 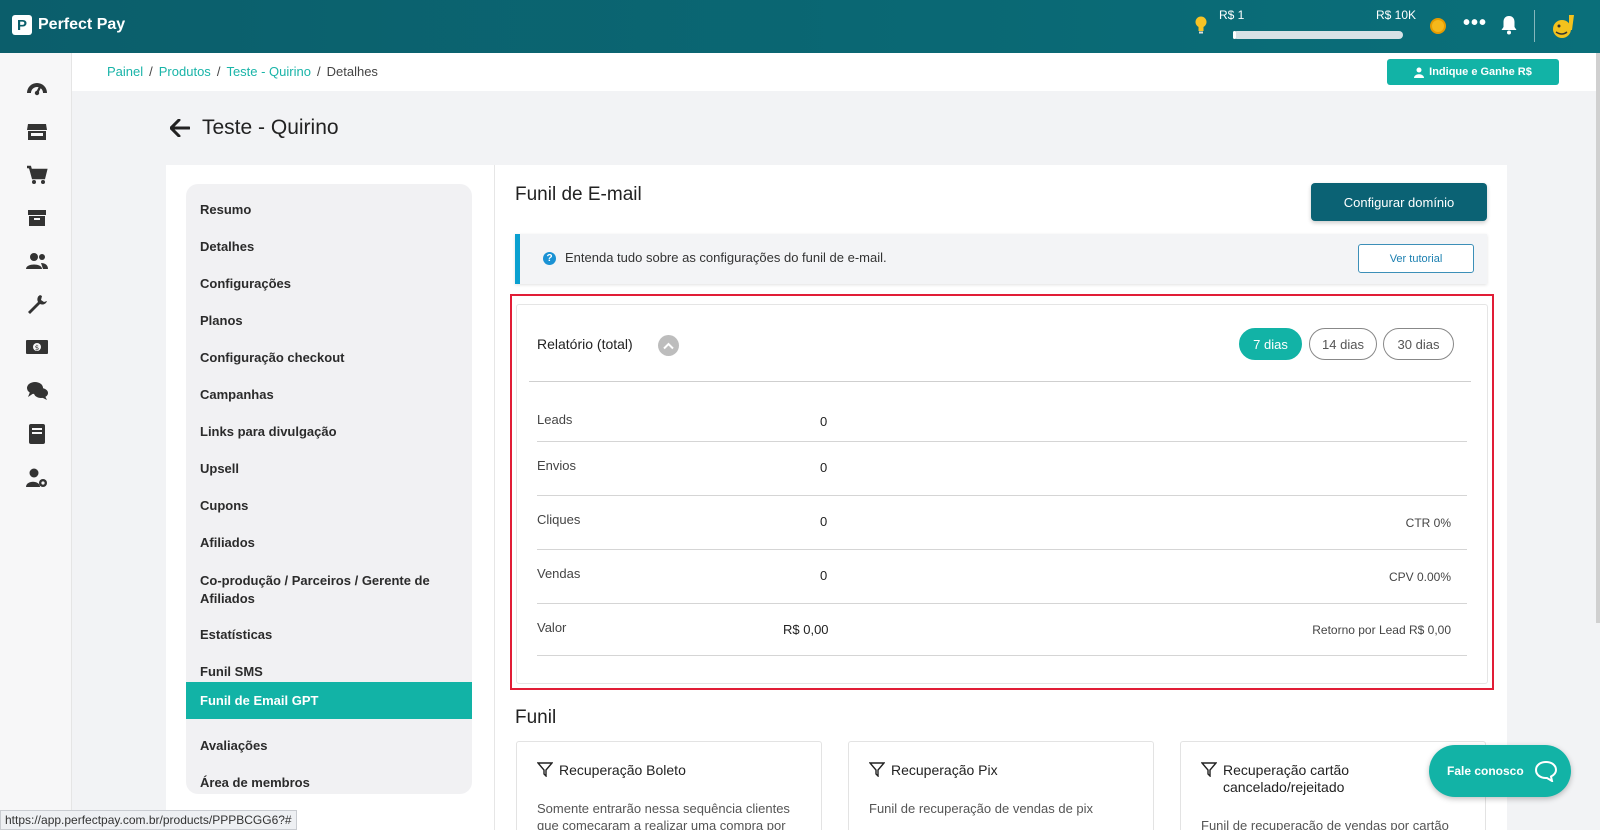 I want to click on submenu-item-estatisticas: Estatísticas, so click(x=329, y=634).